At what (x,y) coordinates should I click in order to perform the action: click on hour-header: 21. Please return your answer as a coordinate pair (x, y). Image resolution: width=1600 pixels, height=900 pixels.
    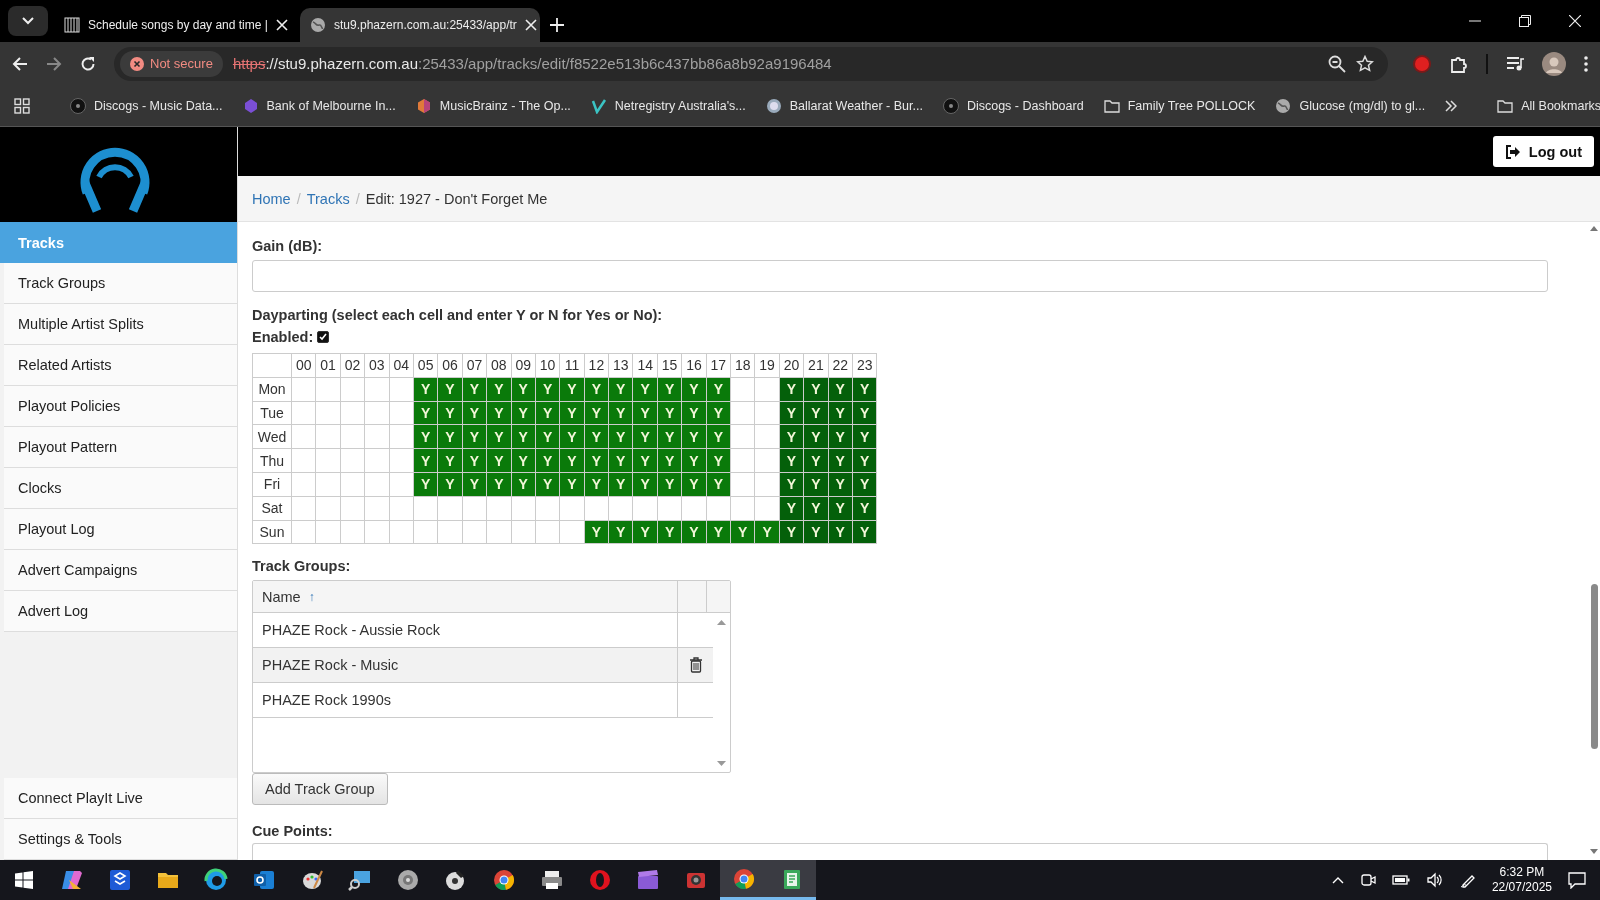
    Looking at the image, I should click on (816, 365).